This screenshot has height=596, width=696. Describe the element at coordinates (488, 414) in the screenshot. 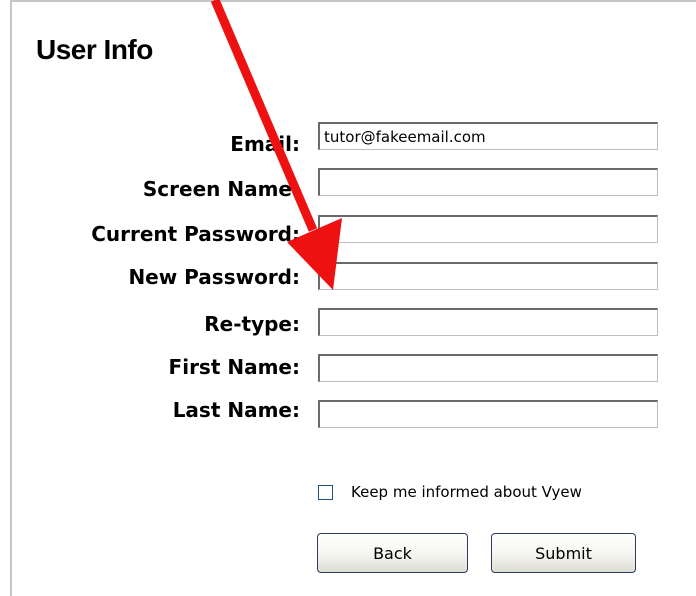

I see `last-name-field` at that location.